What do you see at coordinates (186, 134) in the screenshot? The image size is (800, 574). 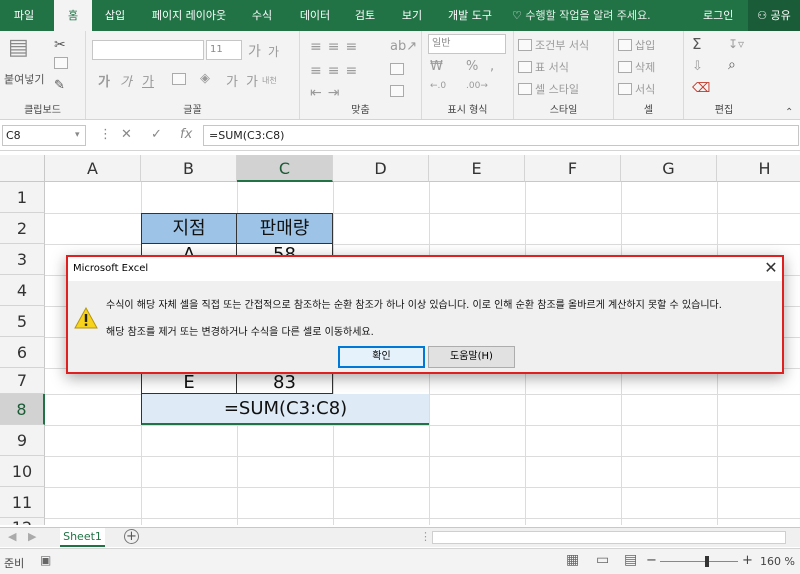 I see `insert-function-button: fx` at bounding box center [186, 134].